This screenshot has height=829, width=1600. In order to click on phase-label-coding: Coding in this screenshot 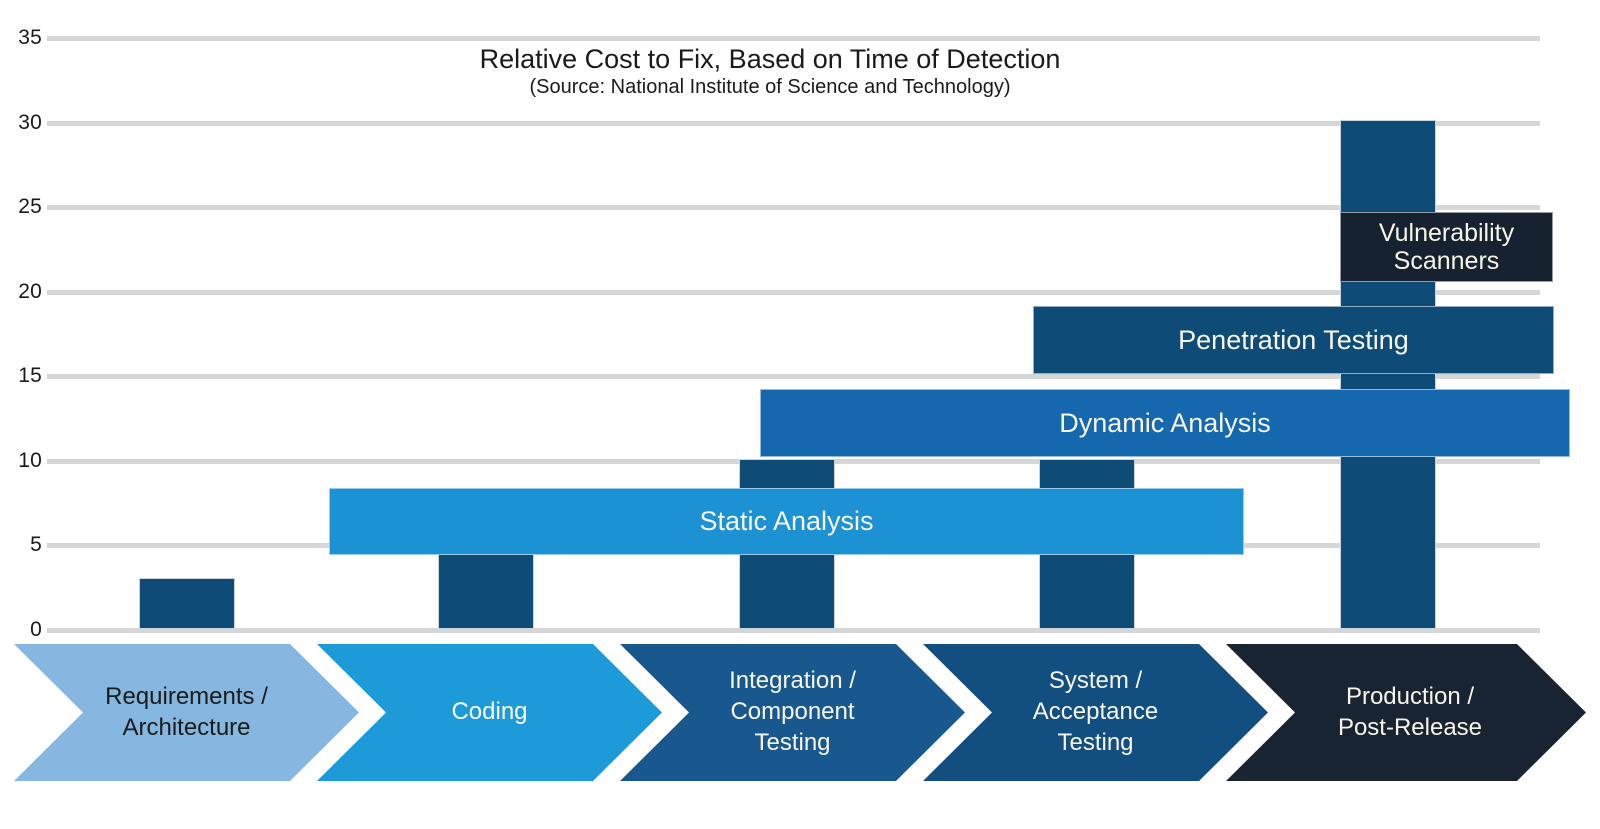, I will do `click(489, 712)`.